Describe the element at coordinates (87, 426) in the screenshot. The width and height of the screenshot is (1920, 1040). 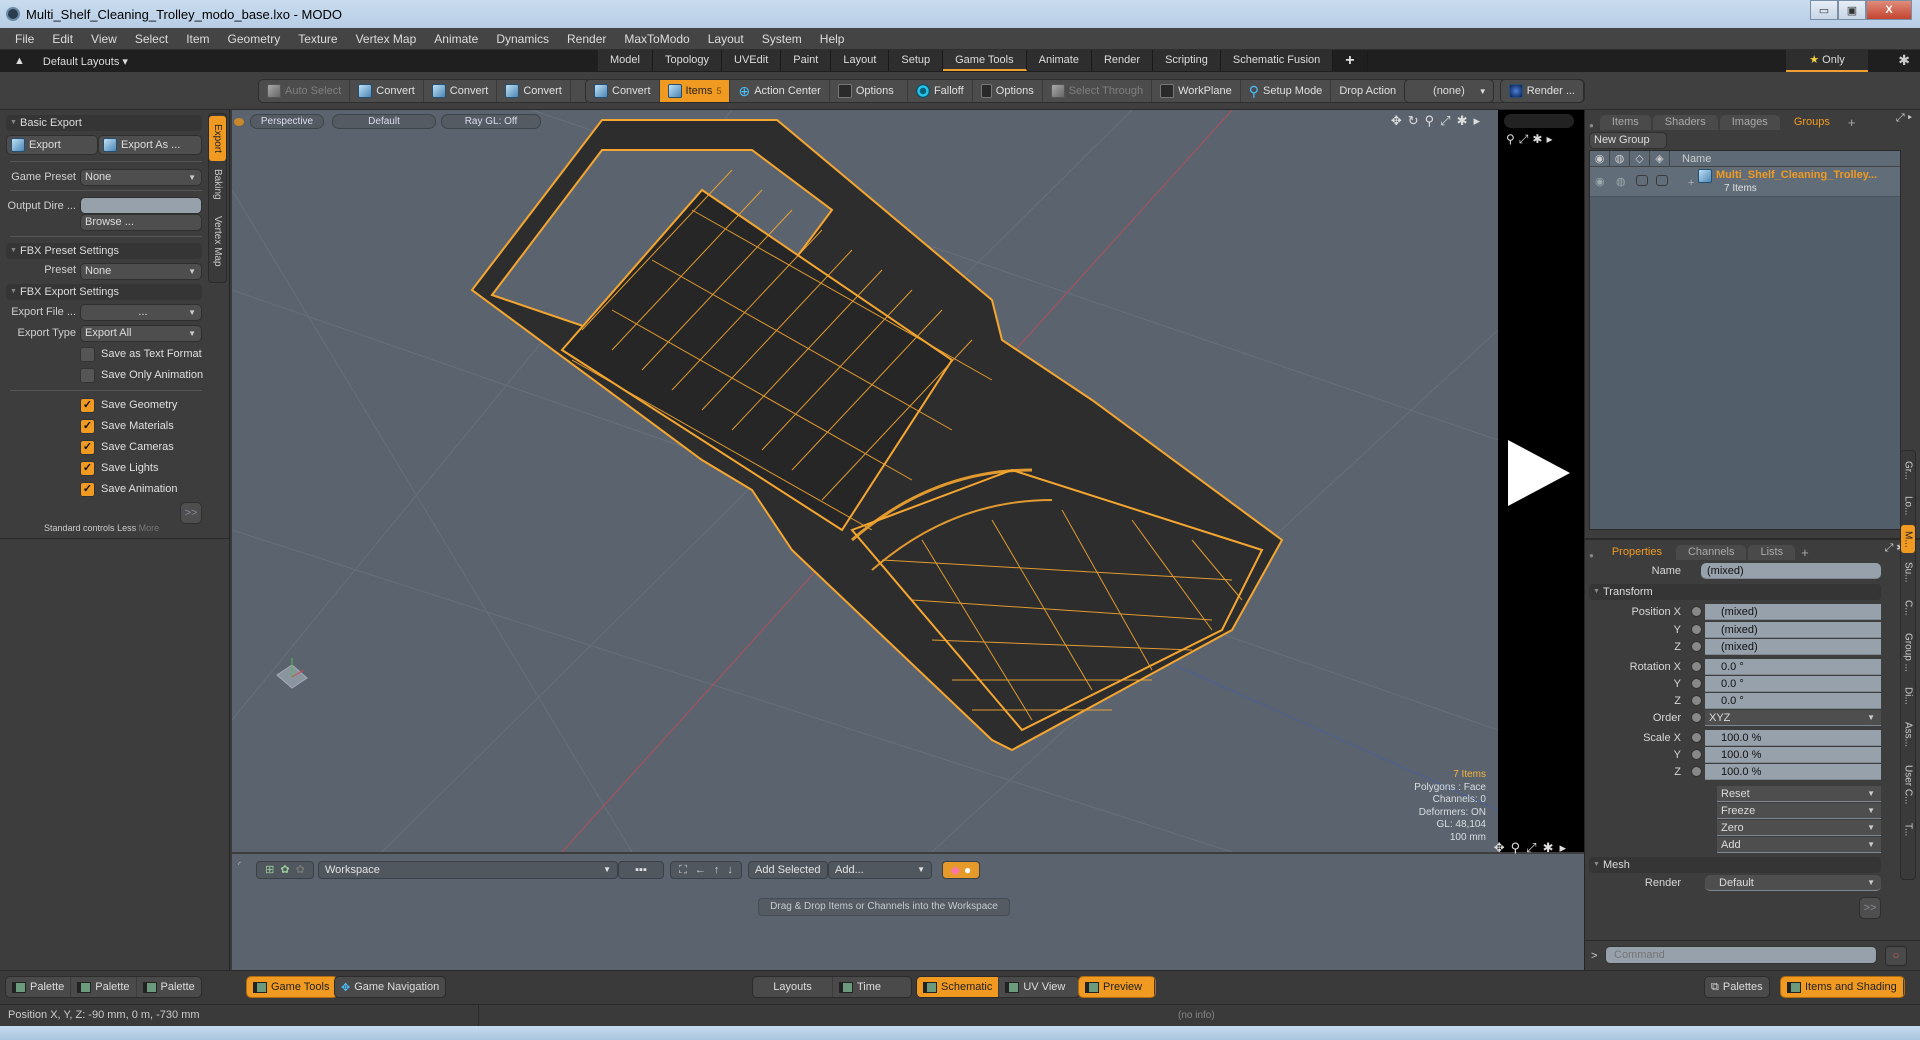
I see `save-materials-checkbox: ✓` at that location.